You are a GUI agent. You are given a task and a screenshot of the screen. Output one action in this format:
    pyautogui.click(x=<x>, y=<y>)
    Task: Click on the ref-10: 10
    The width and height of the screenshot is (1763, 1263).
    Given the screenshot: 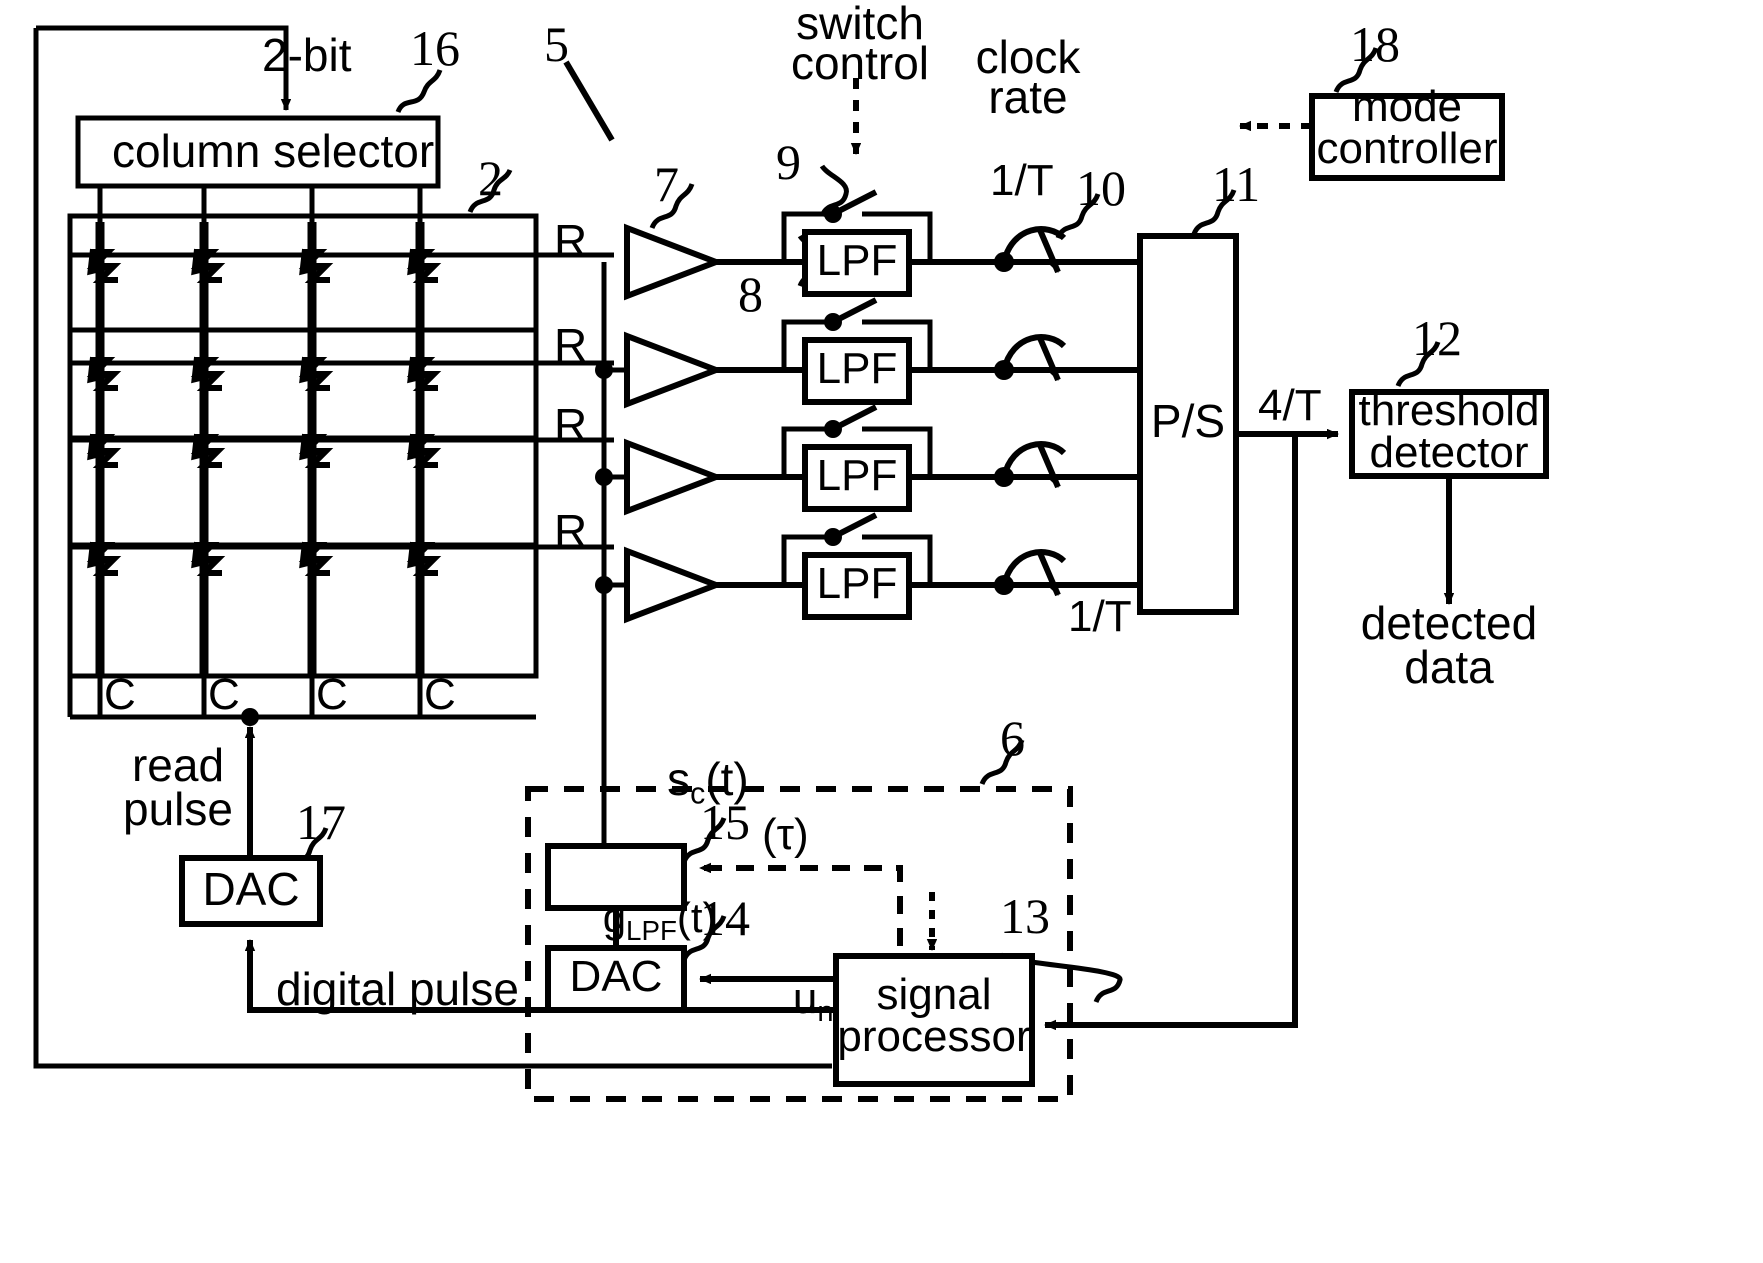 What is the action you would take?
    pyautogui.click(x=1101, y=188)
    